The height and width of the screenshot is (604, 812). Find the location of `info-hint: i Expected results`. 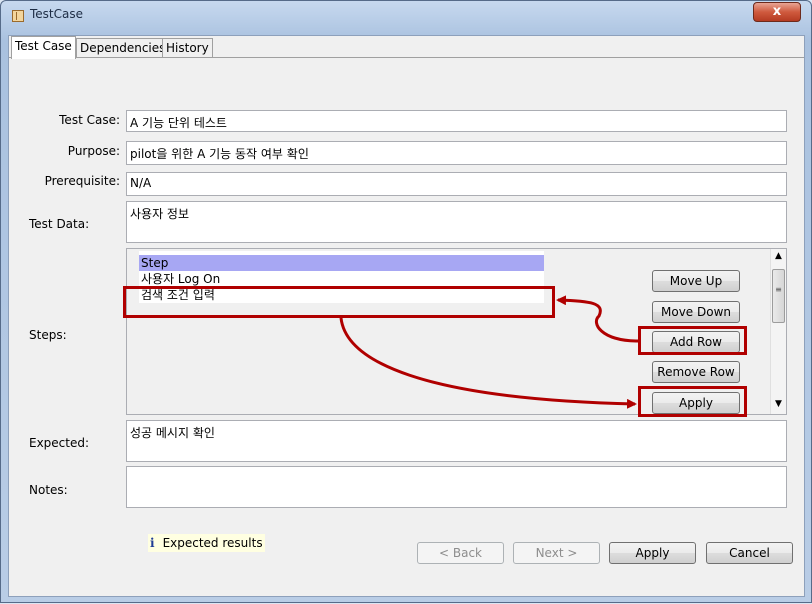

info-hint: i Expected results is located at coordinates (206, 543).